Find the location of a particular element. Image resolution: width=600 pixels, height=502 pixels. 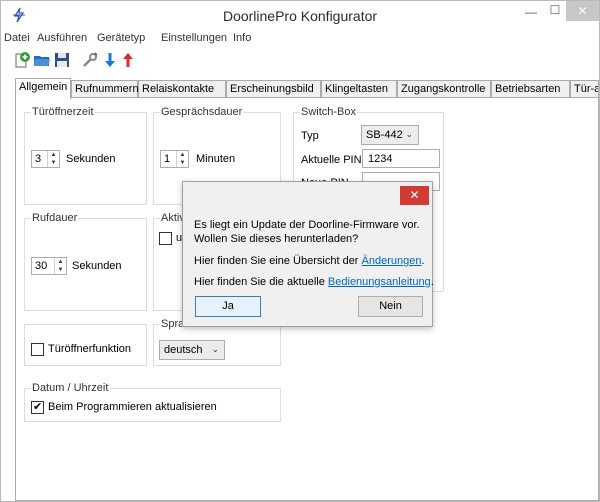

group-title: Türöffnerzeit is located at coordinates (63, 112).